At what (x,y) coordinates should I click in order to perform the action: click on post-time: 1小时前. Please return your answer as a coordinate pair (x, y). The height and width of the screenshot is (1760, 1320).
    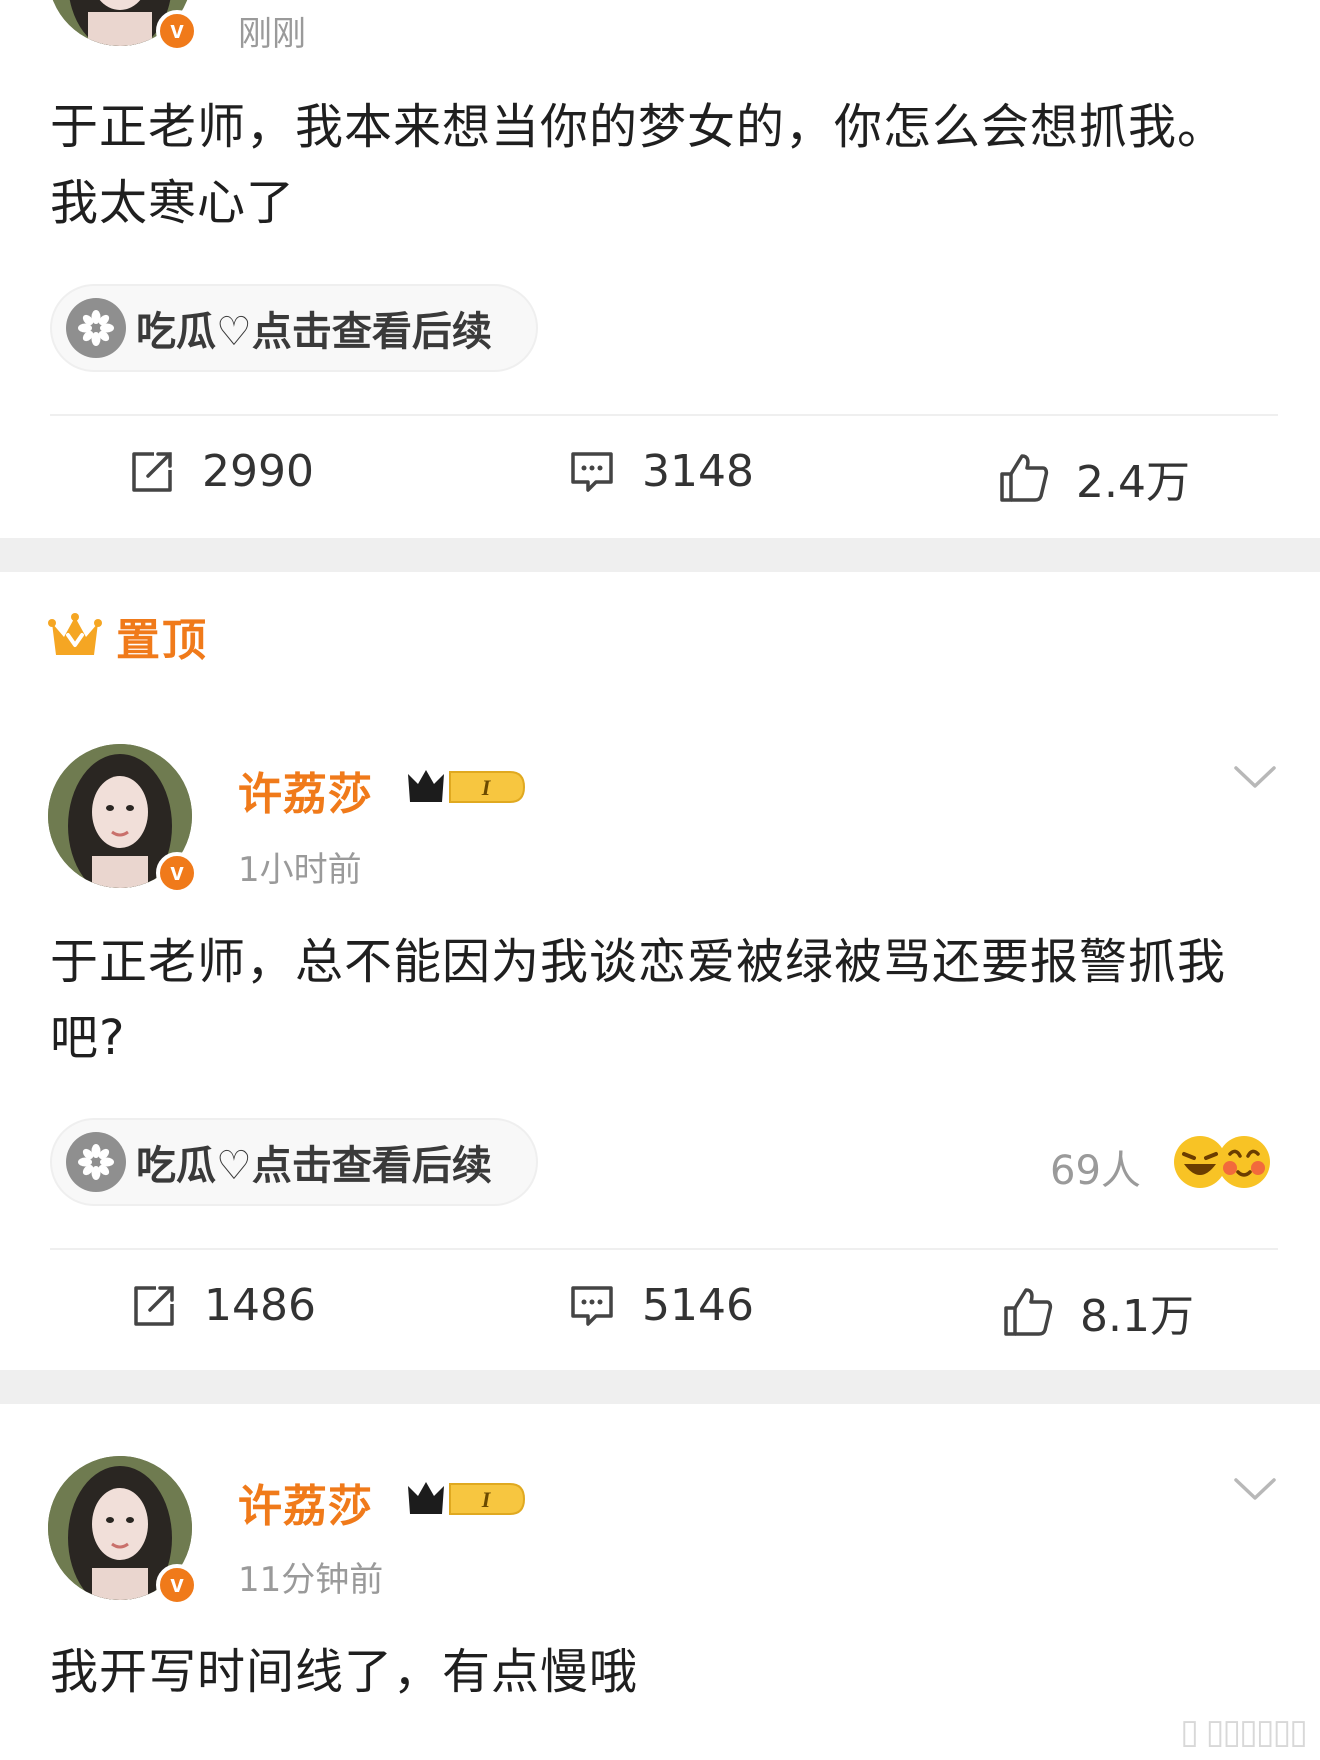
    Looking at the image, I should click on (300, 870).